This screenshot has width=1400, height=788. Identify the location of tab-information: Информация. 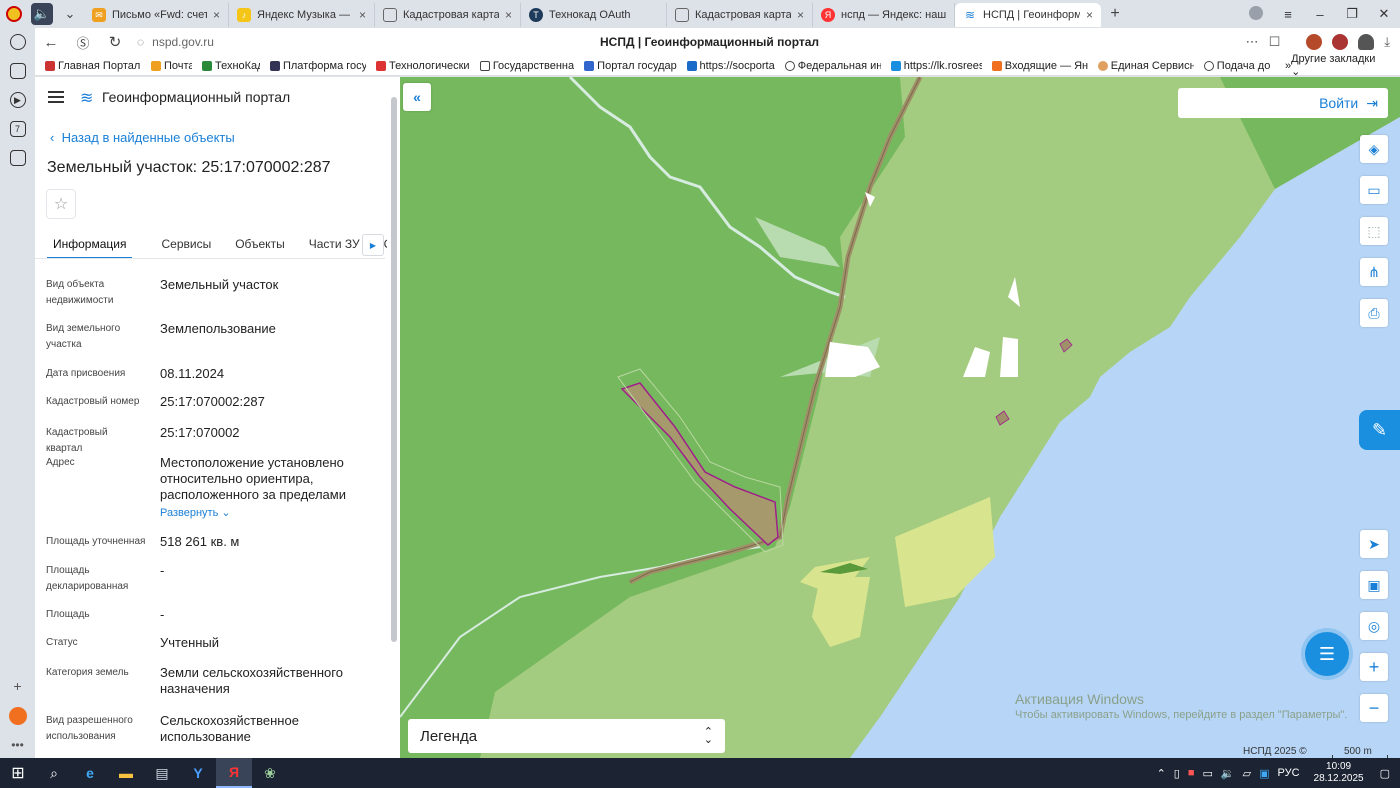
(90, 246).